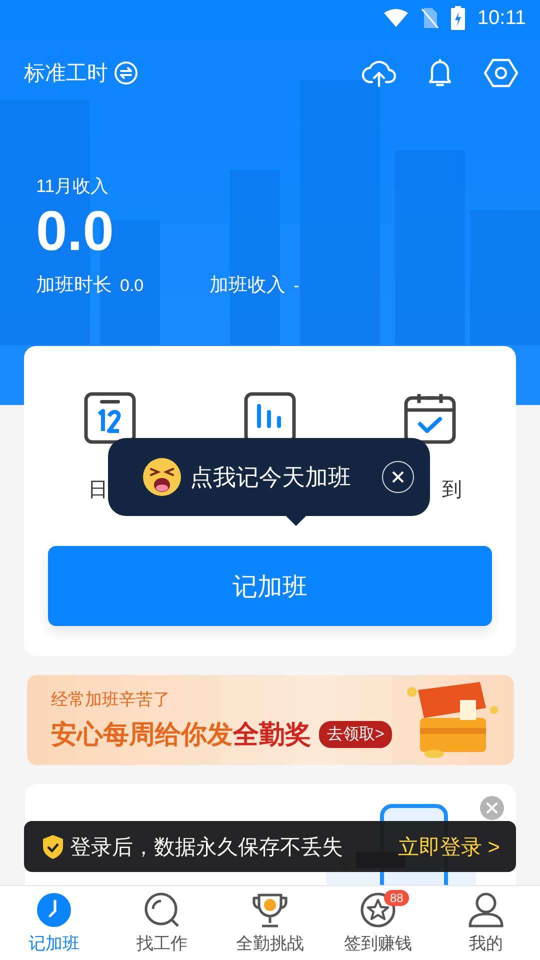 The height and width of the screenshot is (960, 540). Describe the element at coordinates (396, 18) in the screenshot. I see `wifi-icon` at that location.